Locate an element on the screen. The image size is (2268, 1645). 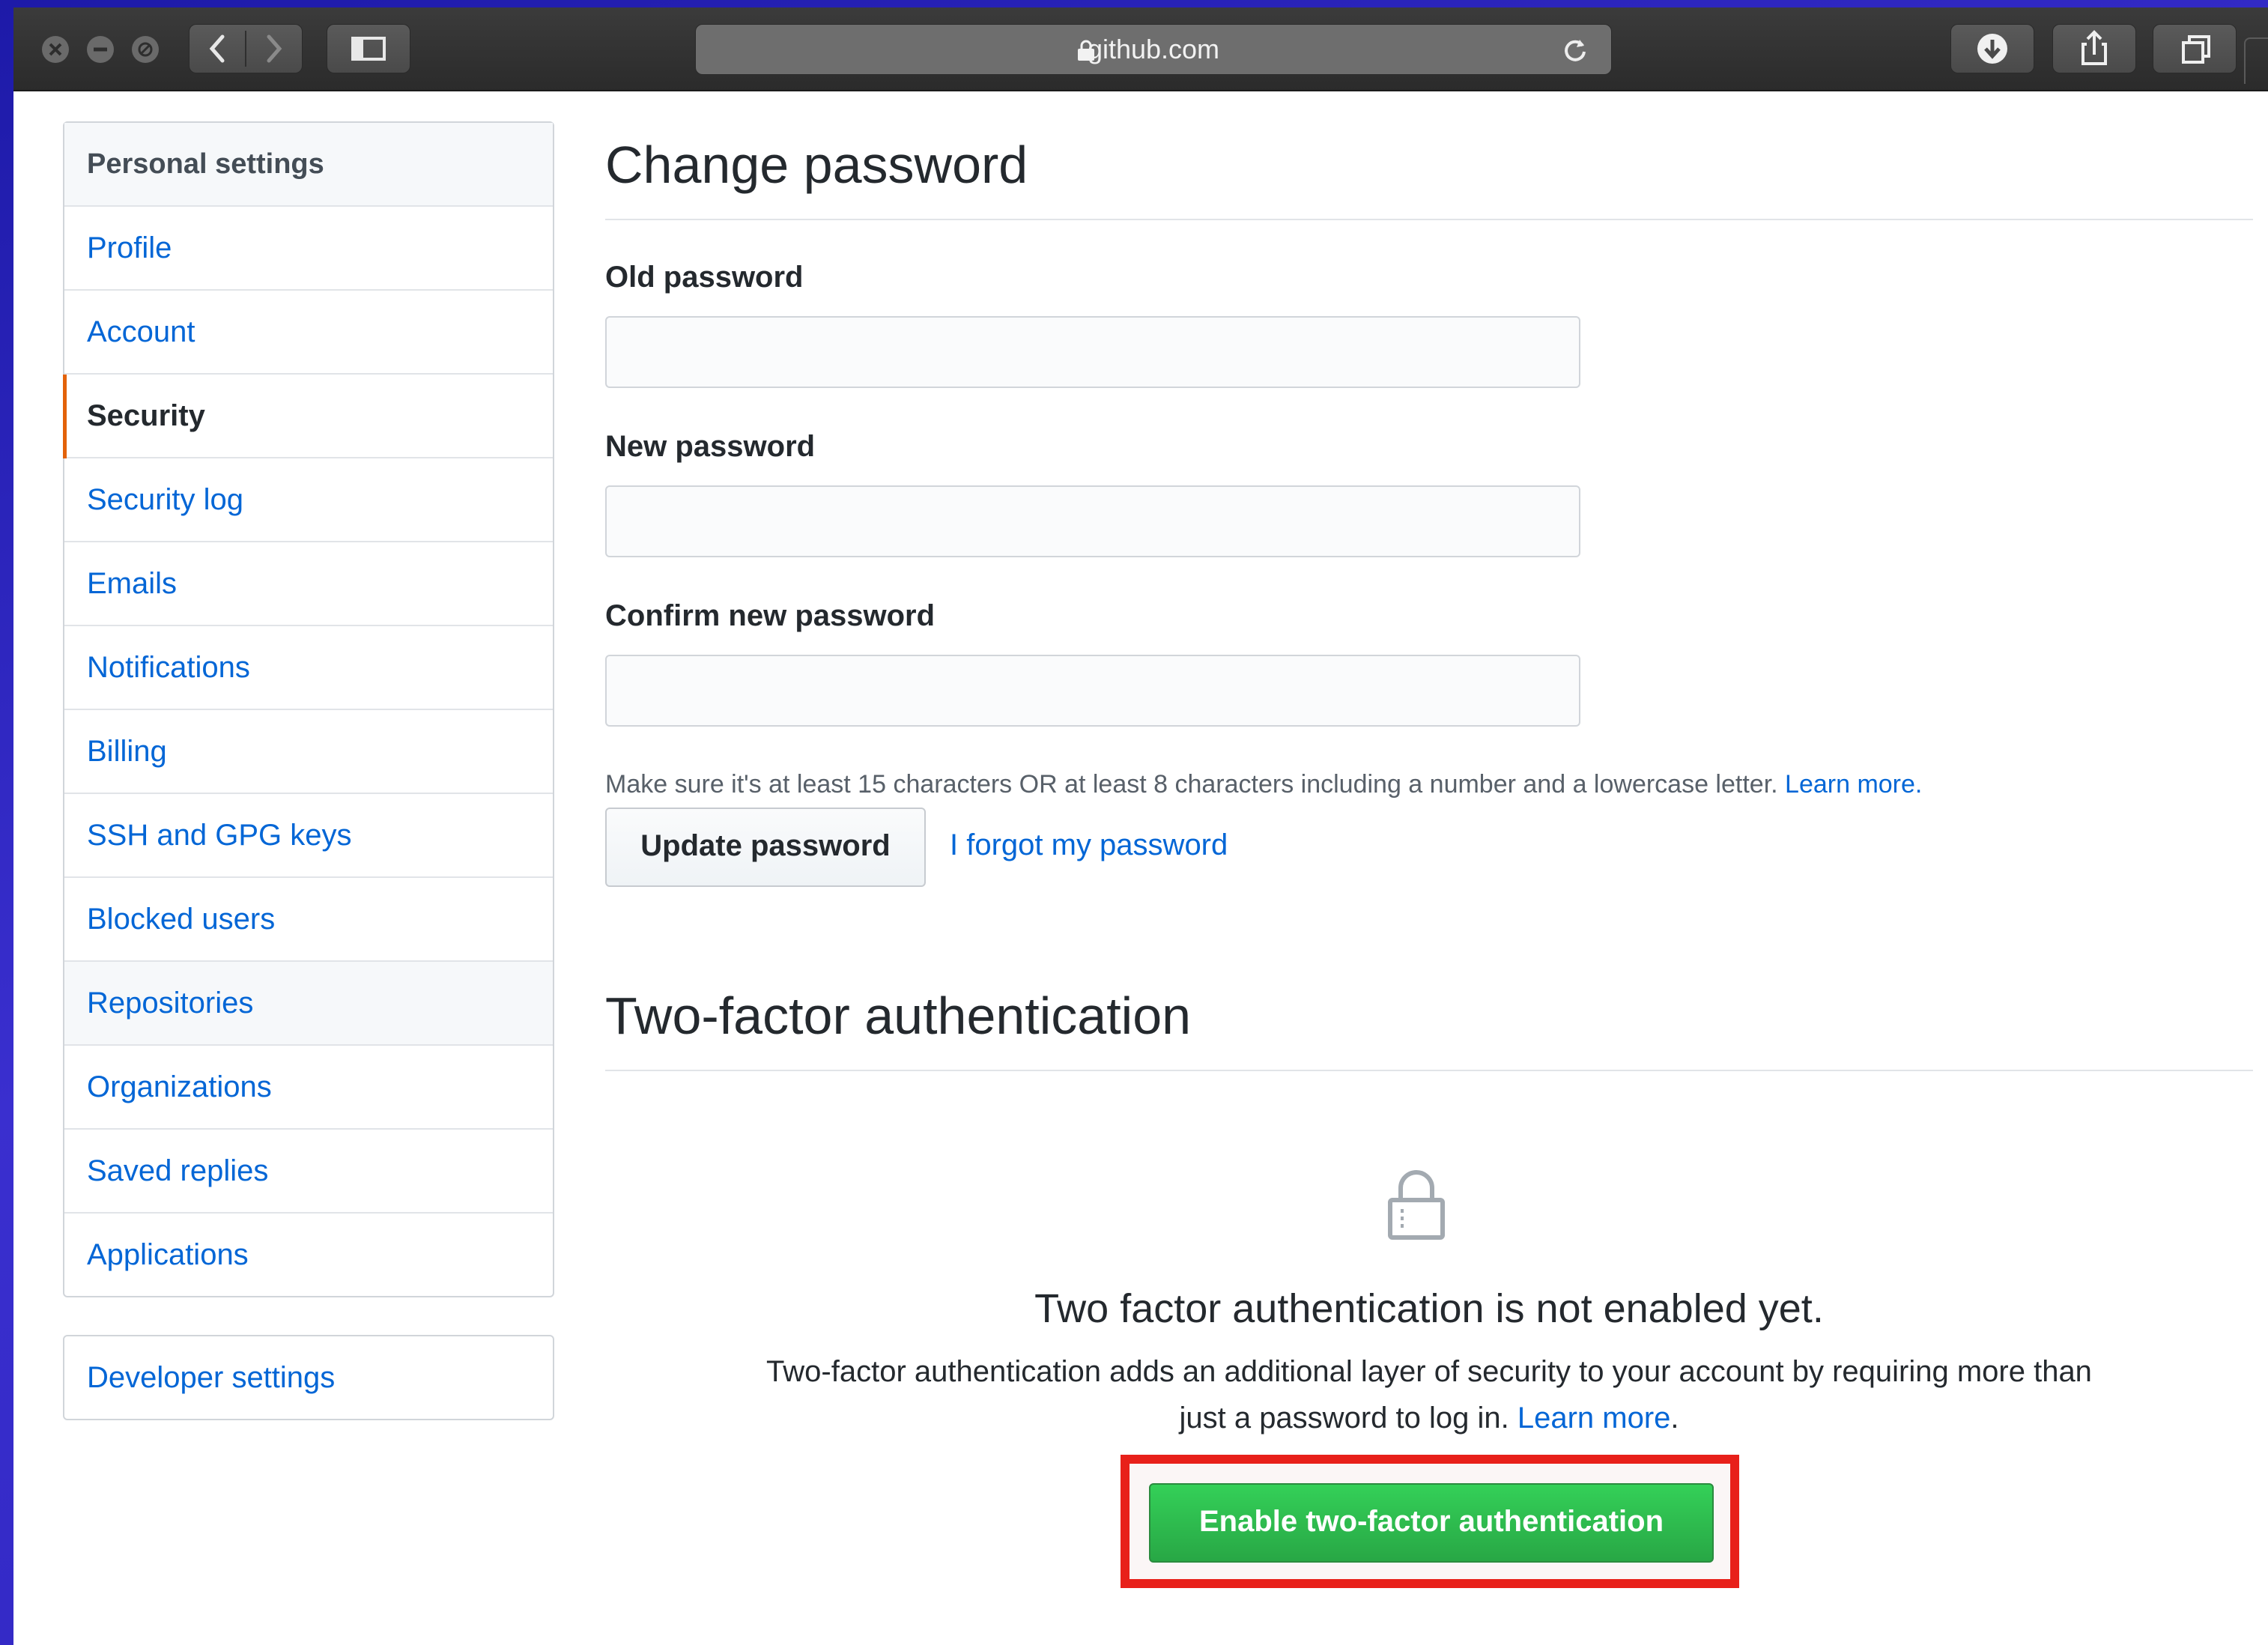
browser-toolbar: github.com is located at coordinates (1140, 49).